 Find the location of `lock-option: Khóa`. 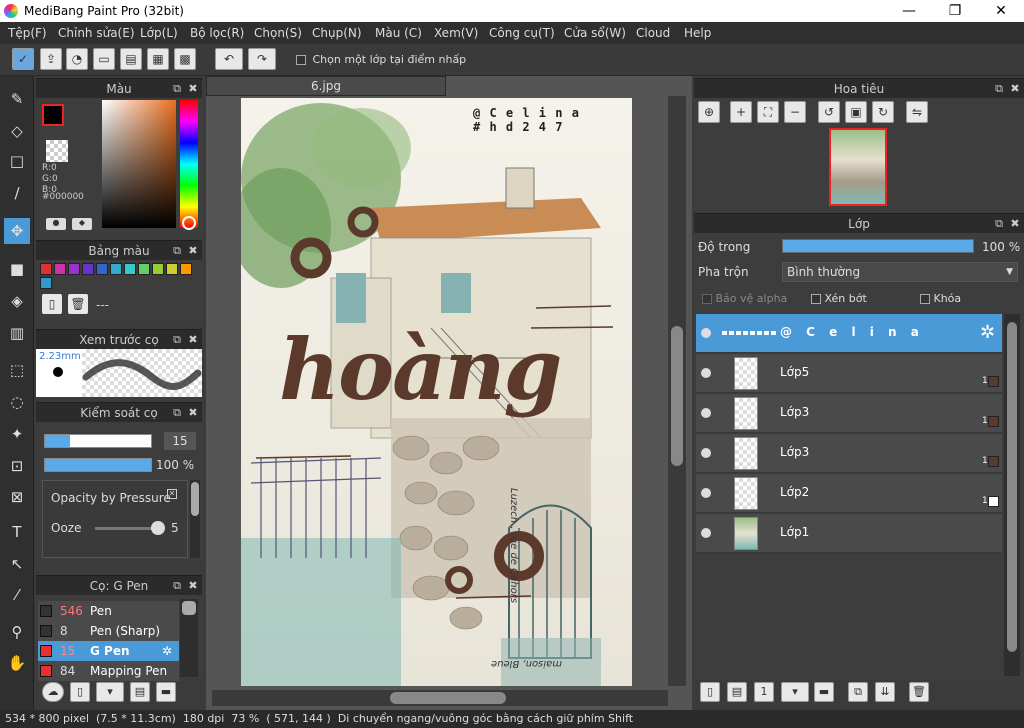

lock-option: Khóa is located at coordinates (940, 298).